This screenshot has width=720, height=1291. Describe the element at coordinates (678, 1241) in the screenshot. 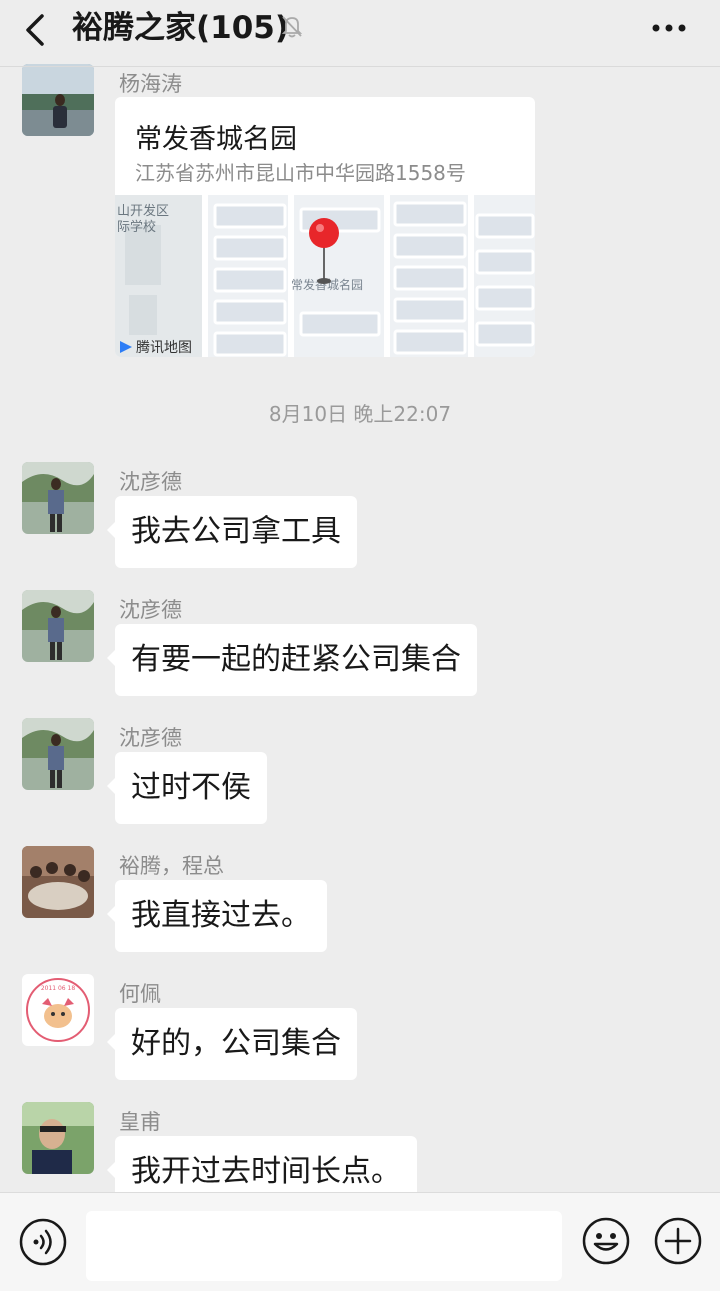

I see `plus-icon` at that location.